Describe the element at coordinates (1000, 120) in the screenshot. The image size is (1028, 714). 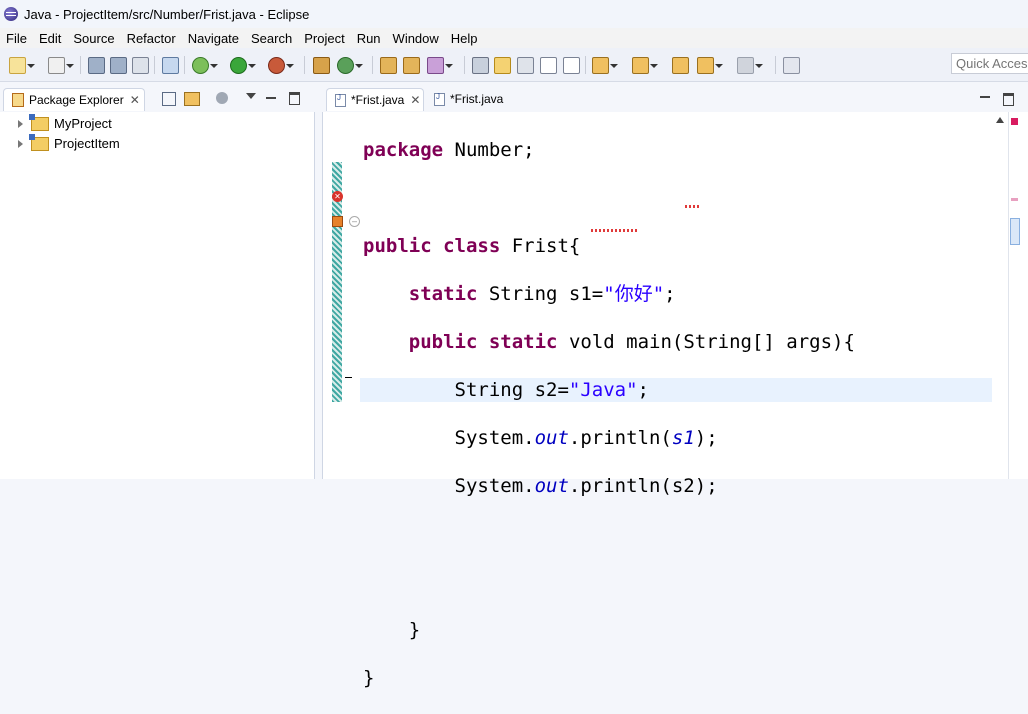
I see `scroll-up-icon` at that location.